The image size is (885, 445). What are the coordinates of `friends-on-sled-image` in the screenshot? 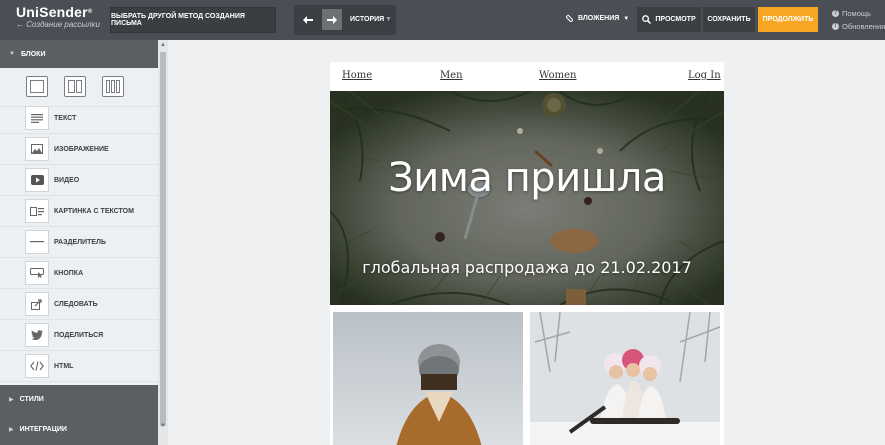 It's located at (625, 378).